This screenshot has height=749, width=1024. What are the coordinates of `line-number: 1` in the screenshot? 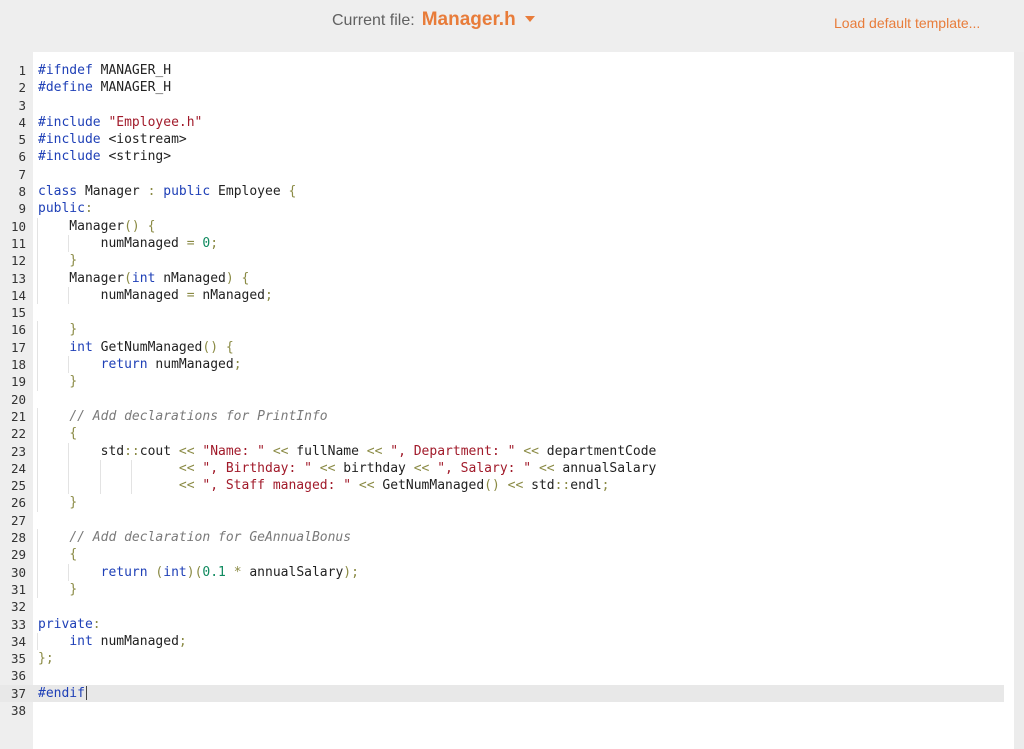 It's located at (22, 70).